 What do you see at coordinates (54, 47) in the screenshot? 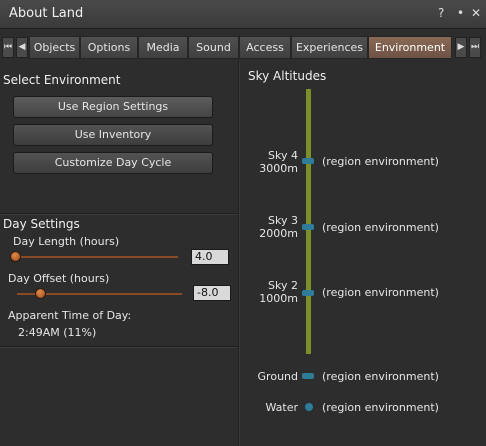
I see `tab-objects: Objects` at bounding box center [54, 47].